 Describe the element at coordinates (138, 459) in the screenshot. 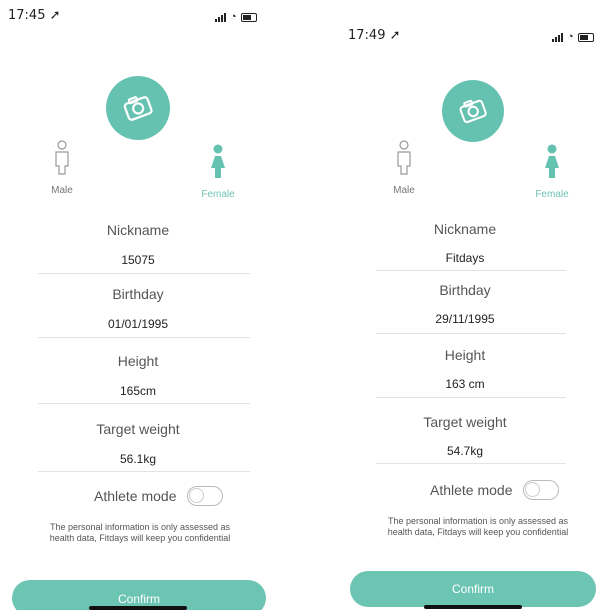

I see `field-value: 56.1kg` at that location.